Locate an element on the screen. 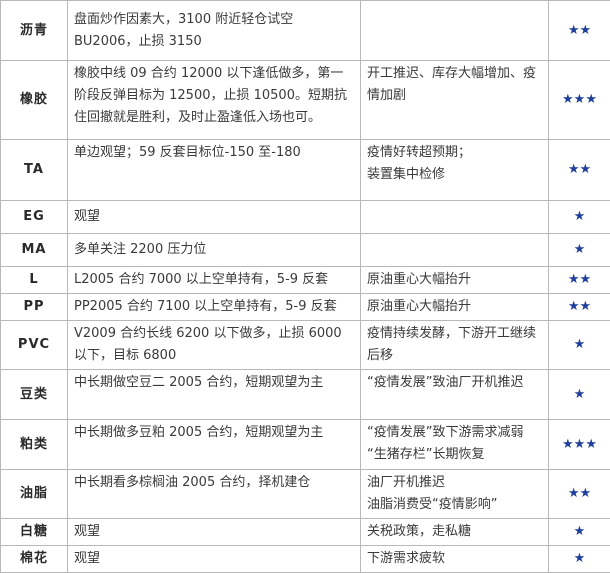 Image resolution: width=610 pixels, height=573 pixels. commodity-name: L is located at coordinates (34, 280).